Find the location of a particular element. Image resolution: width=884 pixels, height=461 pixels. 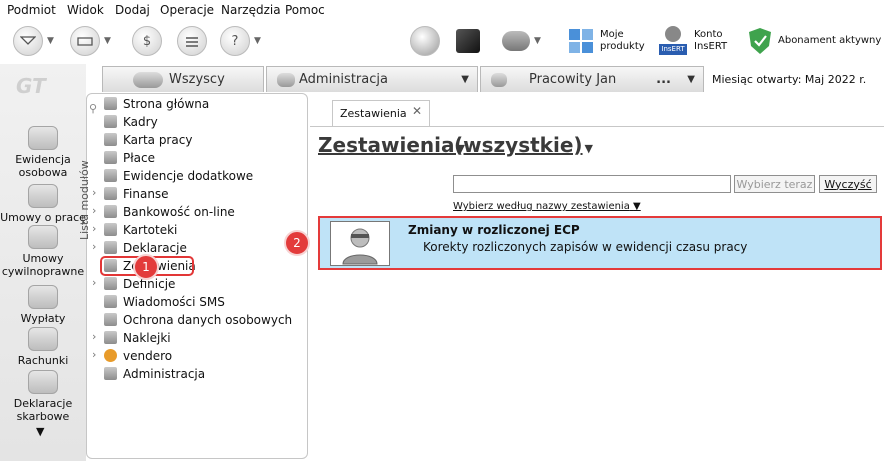

insert-logo: InsERT is located at coordinates (673, 49).